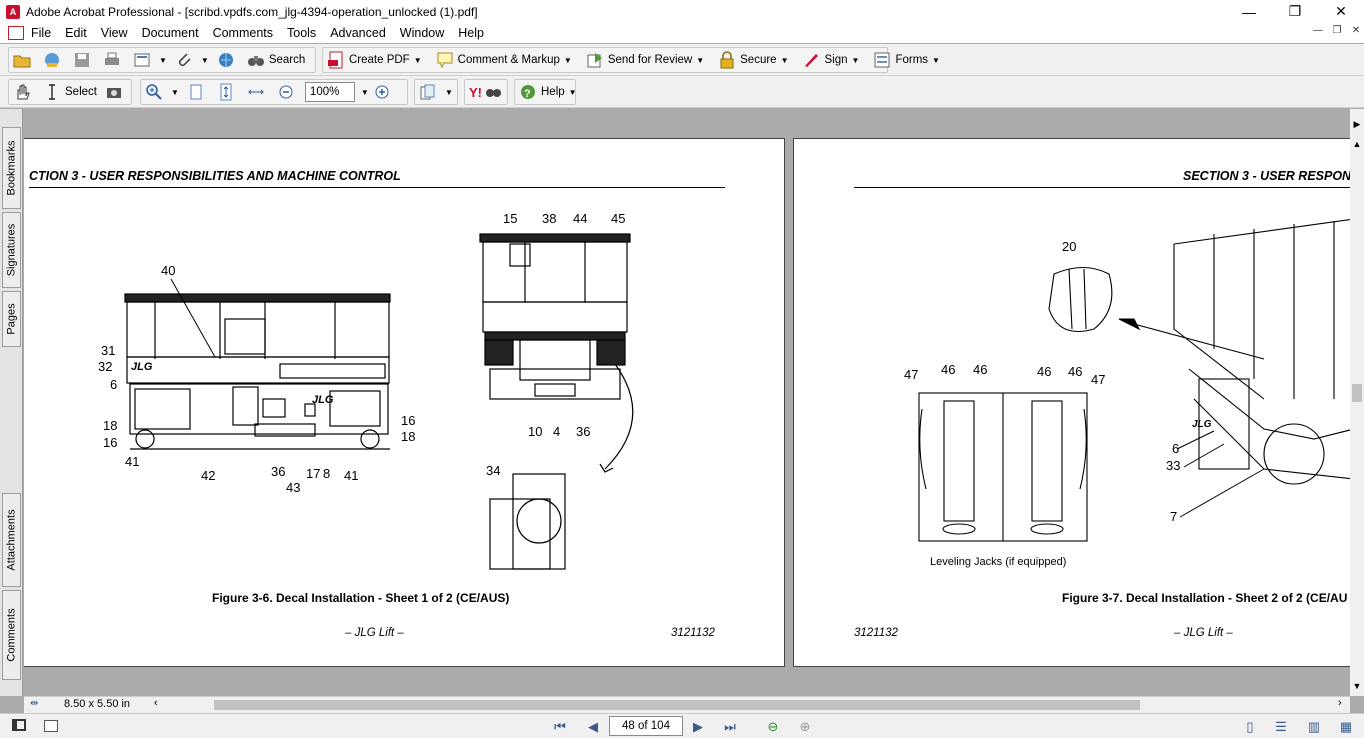 This screenshot has height=738, width=1364. I want to click on organizer-button, so click(54, 60).